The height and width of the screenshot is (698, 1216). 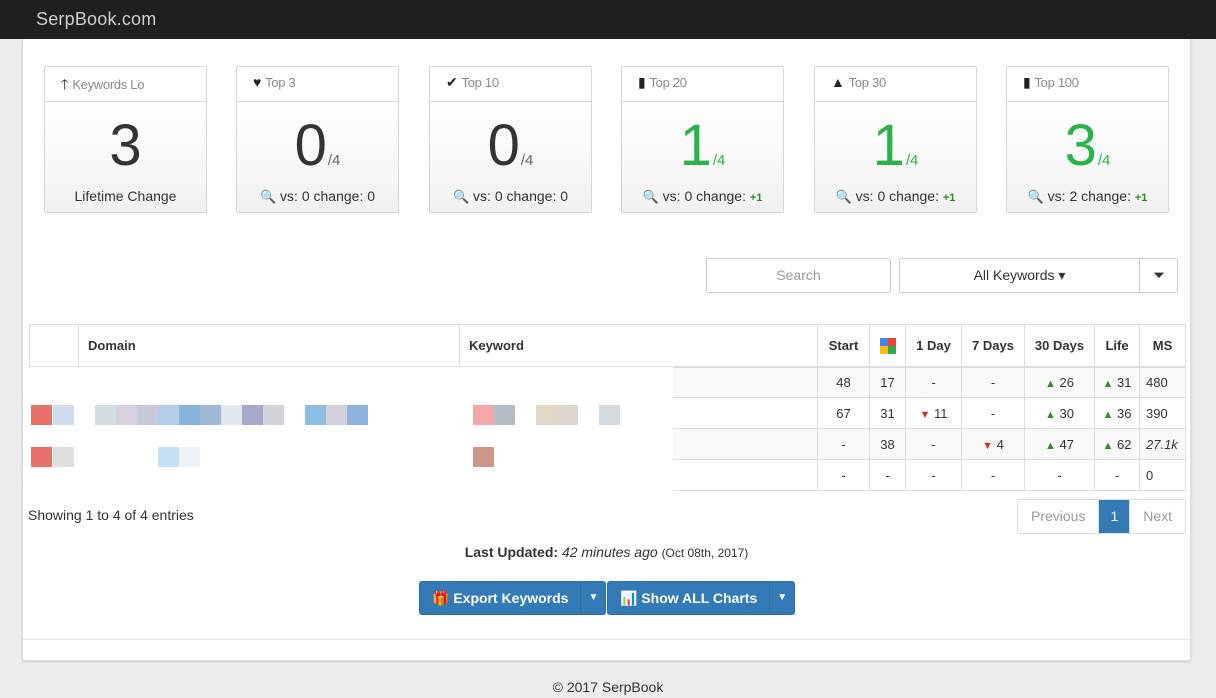 I want to click on search-input: Search, so click(x=798, y=275).